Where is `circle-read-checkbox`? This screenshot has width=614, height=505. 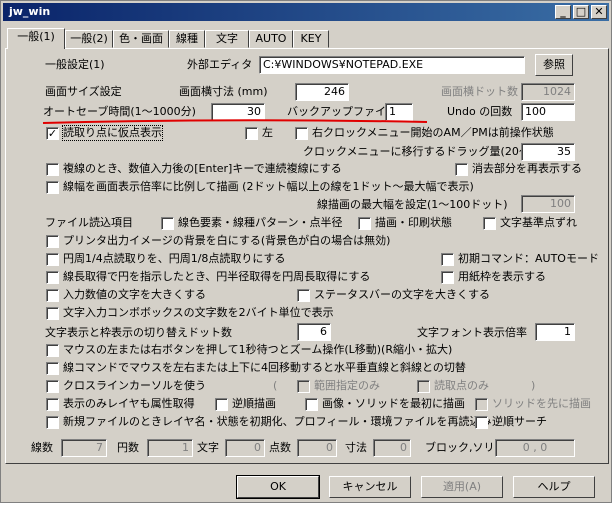
circle-read-checkbox is located at coordinates (52, 259).